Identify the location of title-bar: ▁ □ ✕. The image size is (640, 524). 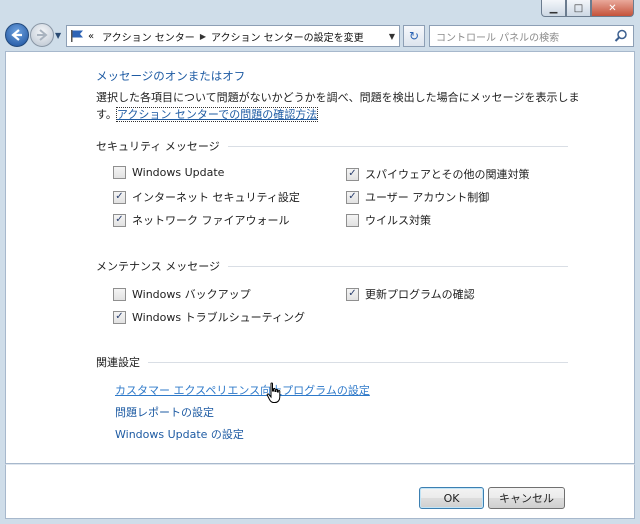
(320, 10).